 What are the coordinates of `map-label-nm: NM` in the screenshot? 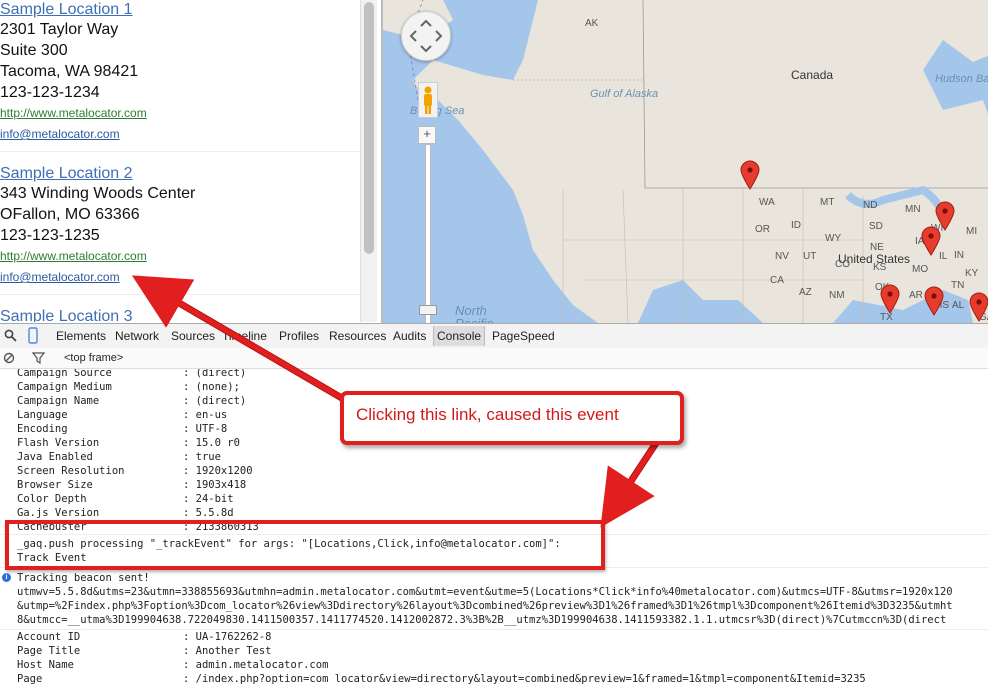 It's located at (837, 295).